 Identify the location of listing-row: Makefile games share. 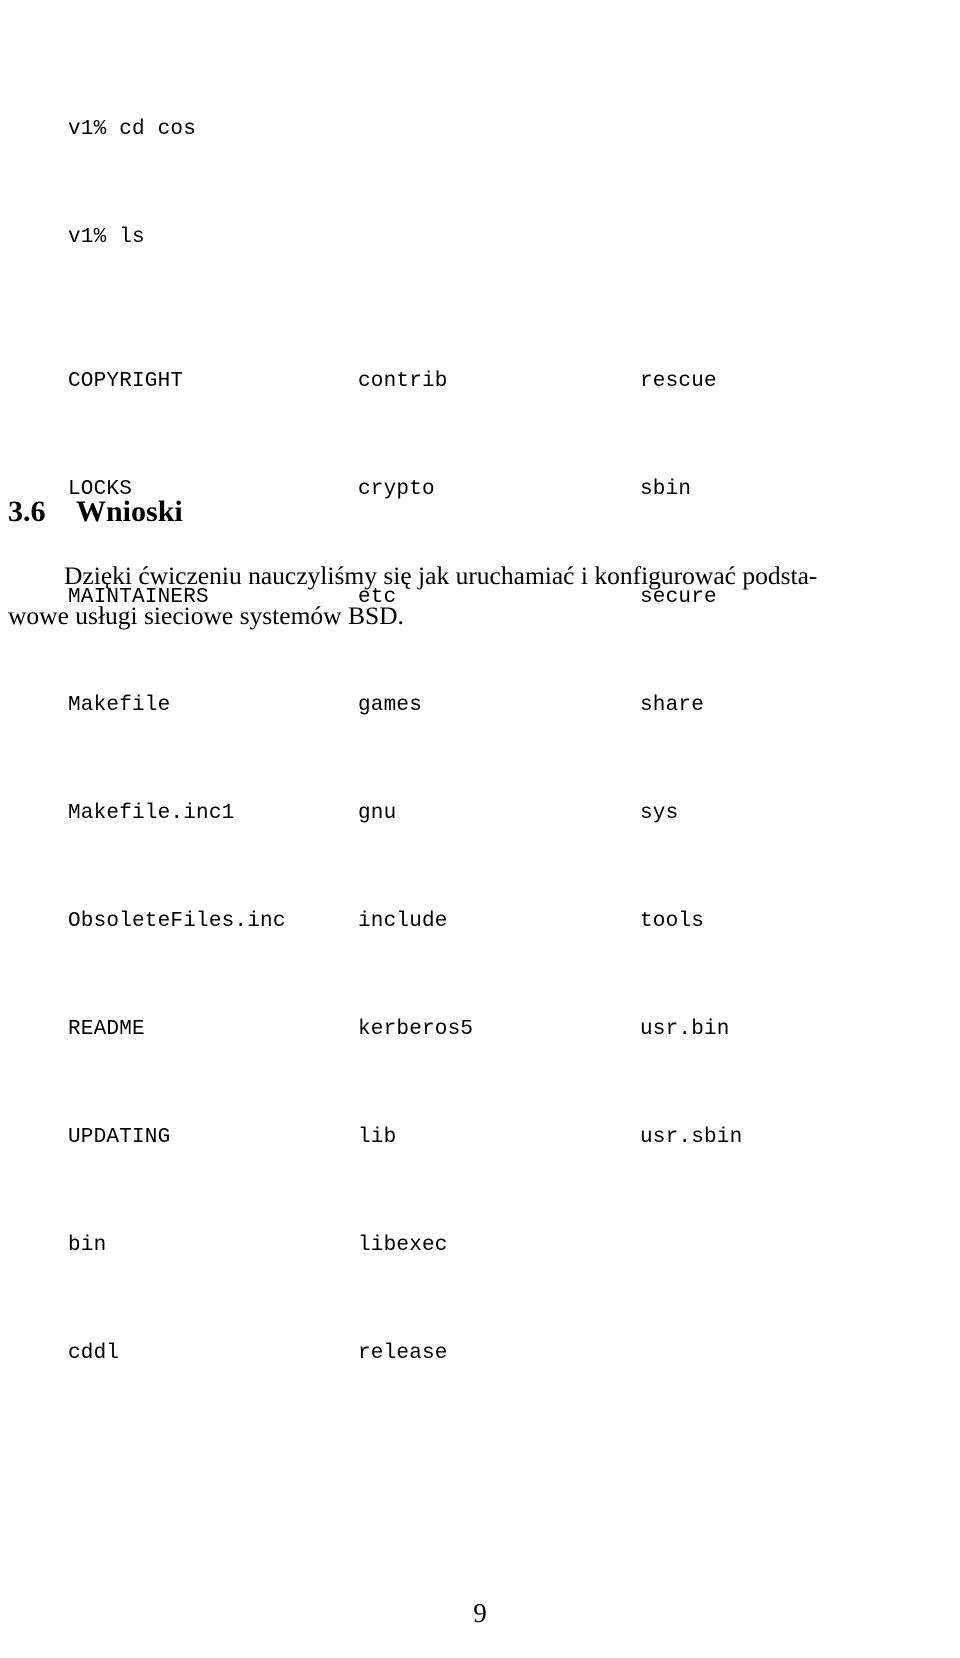
(386, 706).